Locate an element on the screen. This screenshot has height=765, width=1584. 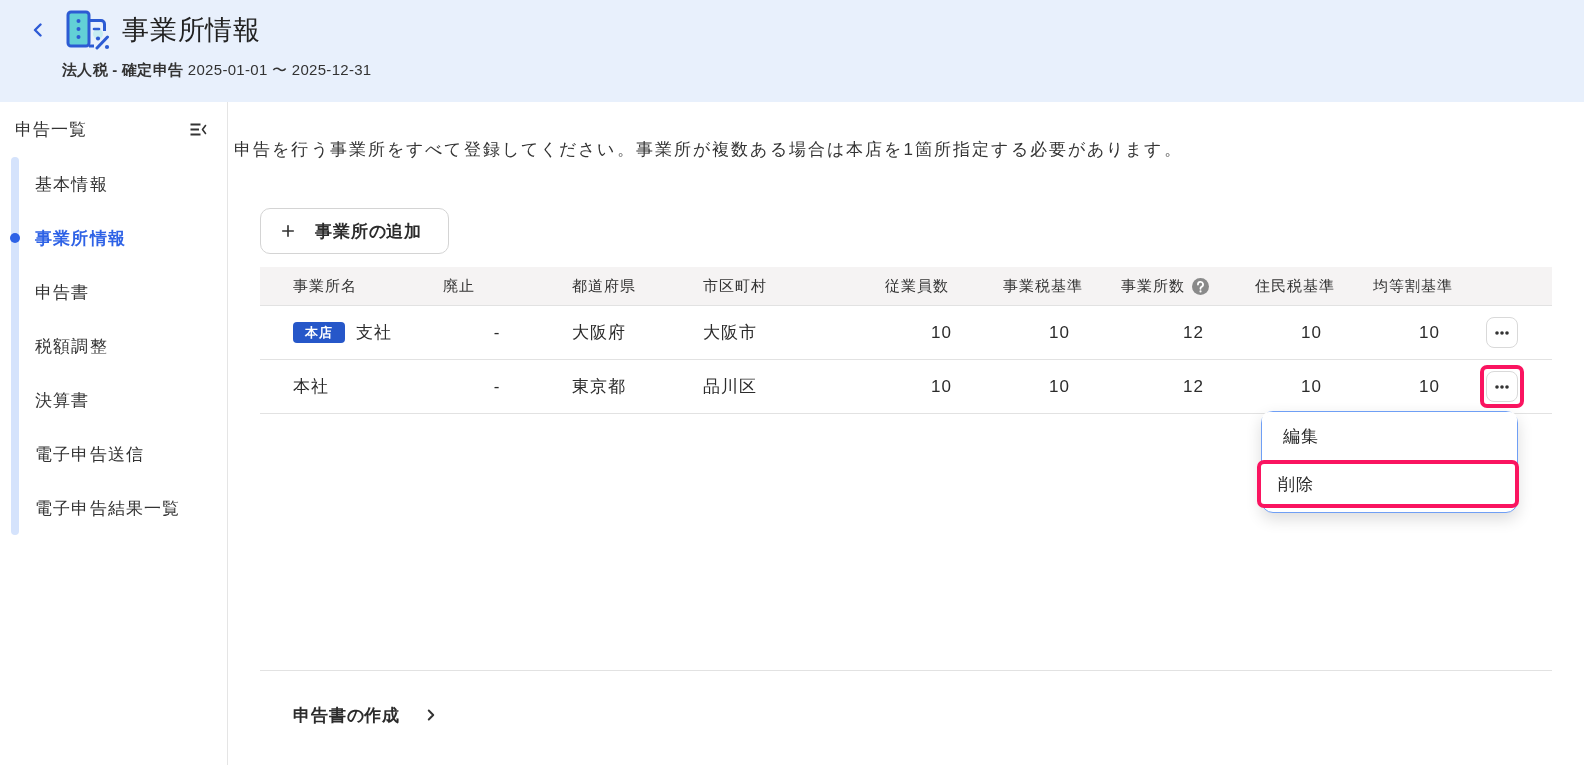
city-name: 大阪市 is located at coordinates (730, 333).